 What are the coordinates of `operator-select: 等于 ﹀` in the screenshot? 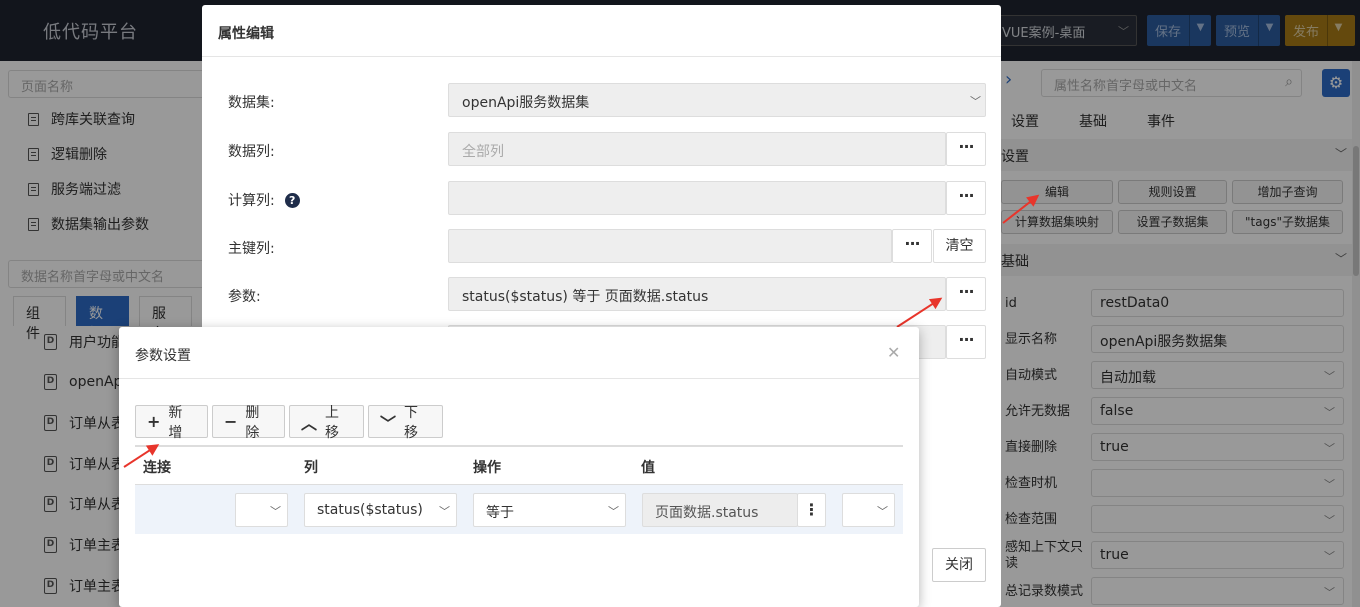 It's located at (549, 510).